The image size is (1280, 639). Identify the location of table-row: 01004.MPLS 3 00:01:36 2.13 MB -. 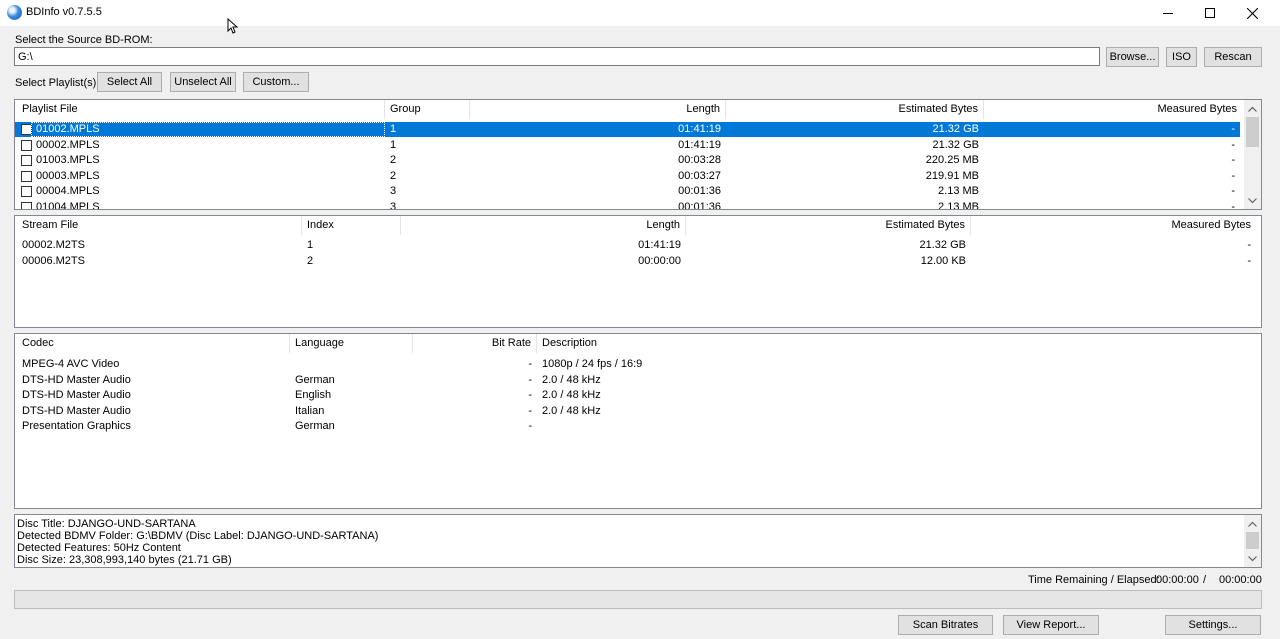
(627, 205).